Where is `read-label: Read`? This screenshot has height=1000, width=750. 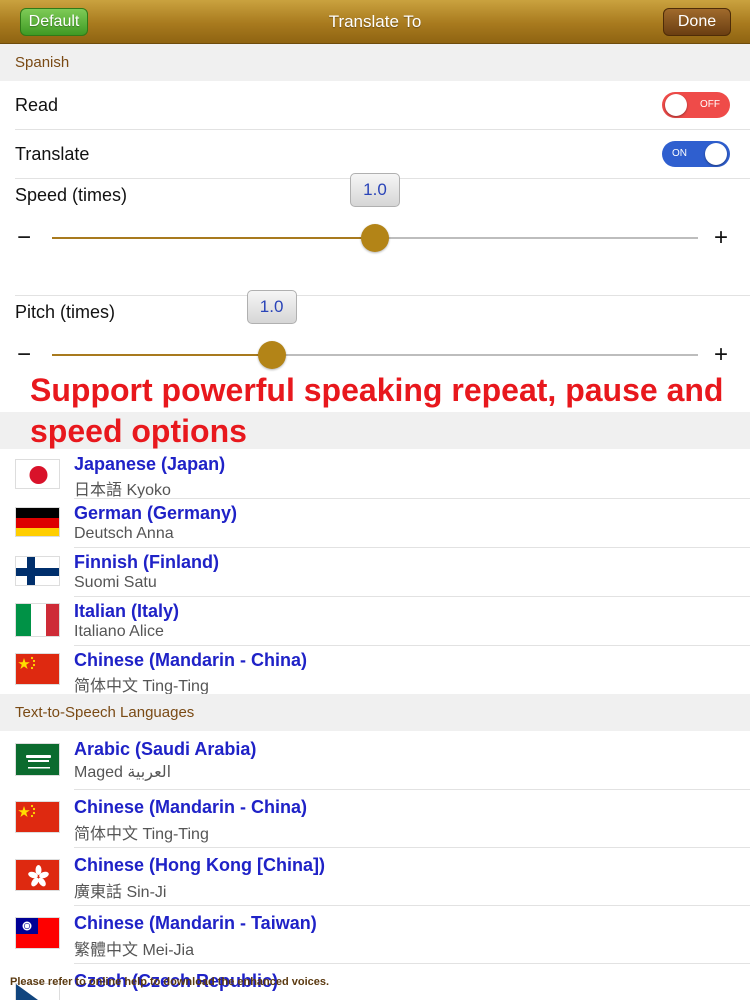
read-label: Read is located at coordinates (37, 105).